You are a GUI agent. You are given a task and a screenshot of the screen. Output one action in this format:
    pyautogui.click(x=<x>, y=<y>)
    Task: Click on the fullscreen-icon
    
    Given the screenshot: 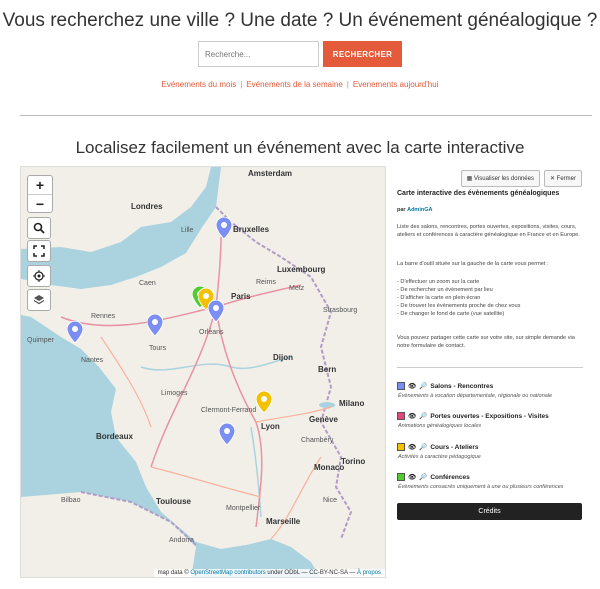 What is the action you would take?
    pyautogui.click(x=39, y=251)
    